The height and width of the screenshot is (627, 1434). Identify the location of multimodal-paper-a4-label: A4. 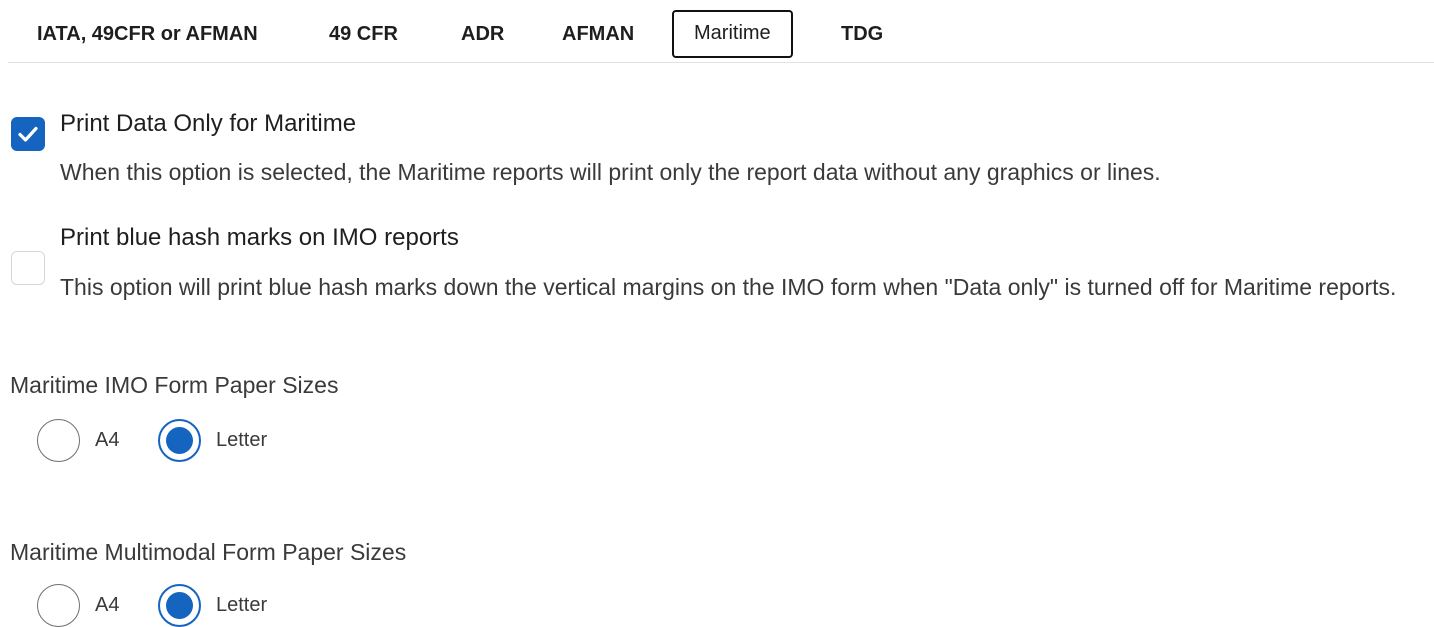
(107, 605).